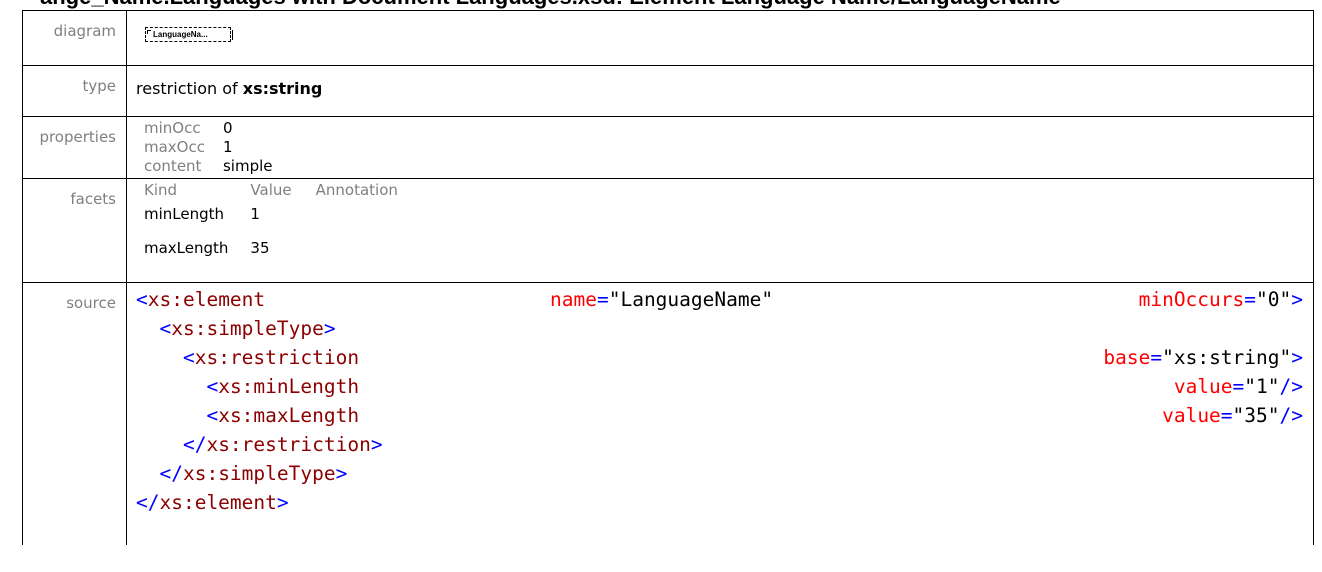 The height and width of the screenshot is (572, 1322). Describe the element at coordinates (283, 242) in the screenshot. I see `facet-row: maxLength 35` at that location.